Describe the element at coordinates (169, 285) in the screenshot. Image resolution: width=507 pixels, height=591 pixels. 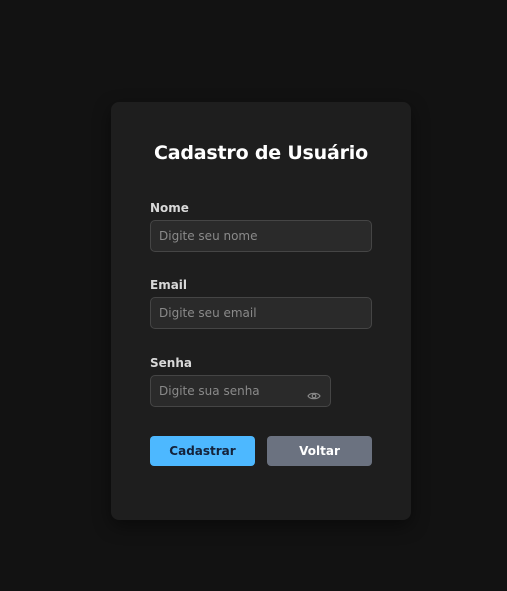
I see `email-label: Email` at that location.